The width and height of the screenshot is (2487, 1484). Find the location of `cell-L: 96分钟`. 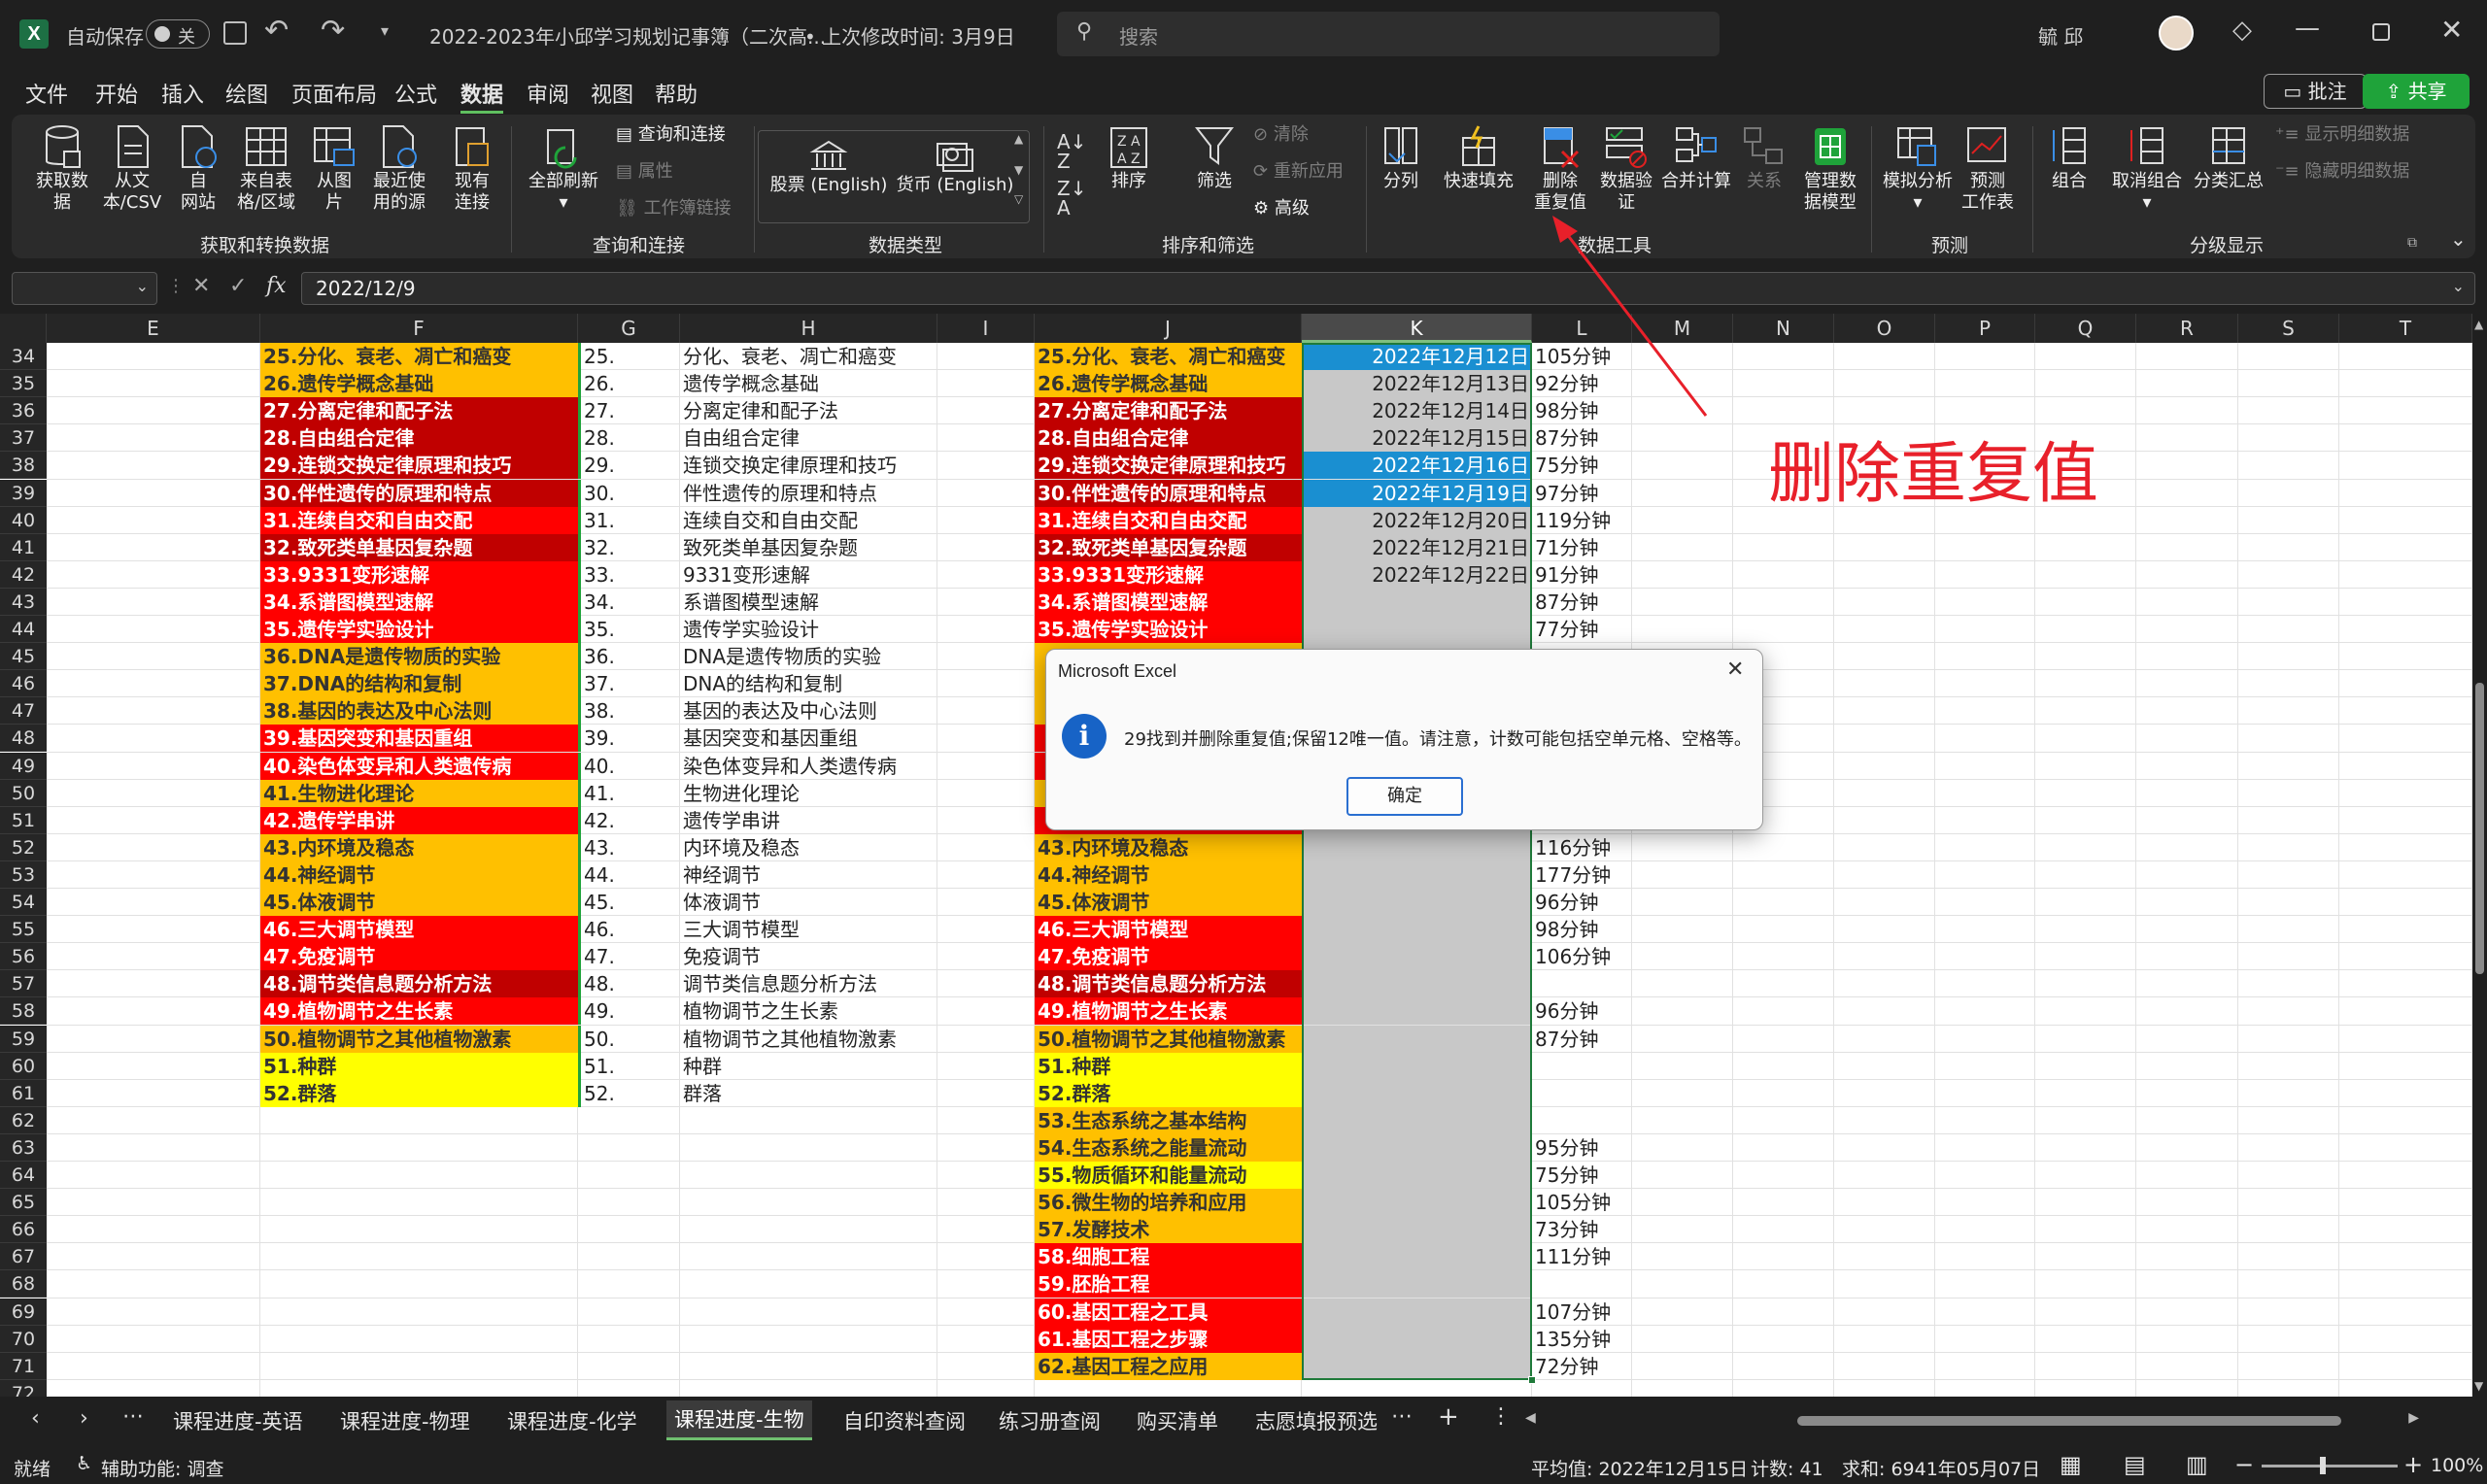

cell-L: 96分钟 is located at coordinates (1582, 1011).